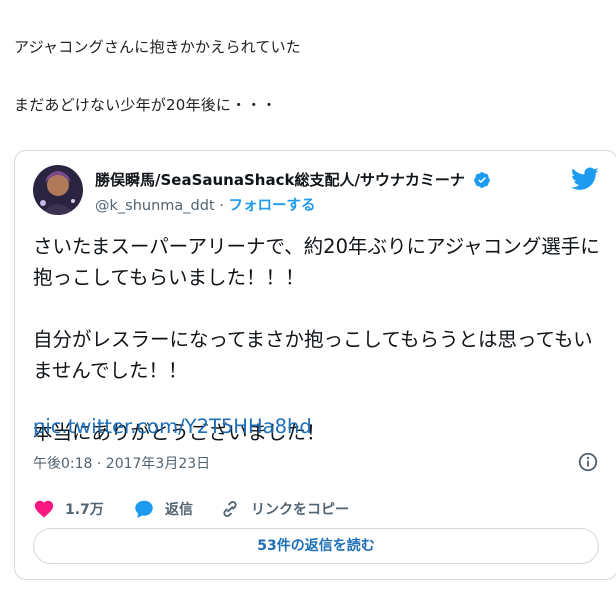  Describe the element at coordinates (121, 463) in the screenshot. I see `tweet-timestamp: 午後0:18 · 2017年3月23日` at that location.